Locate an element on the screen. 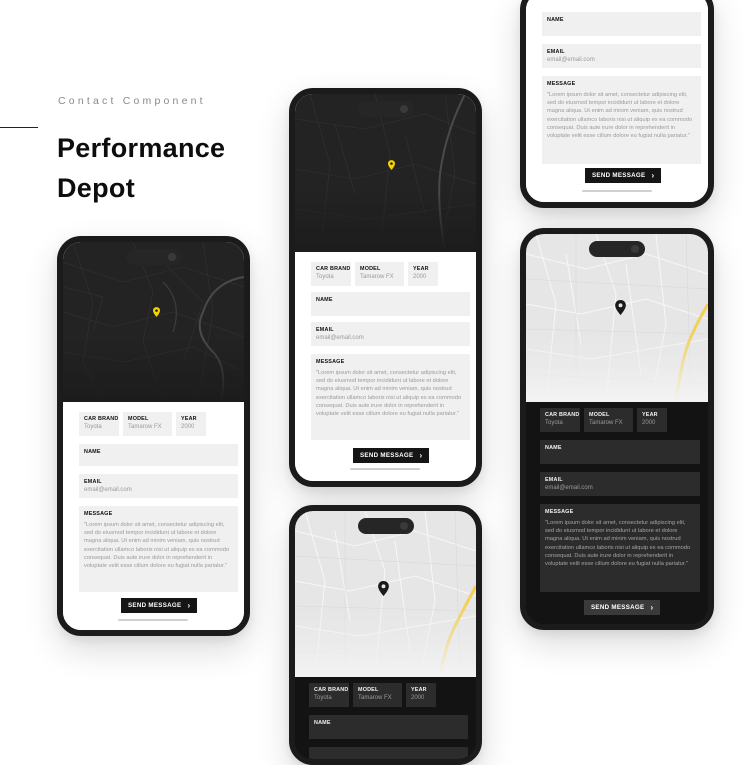 Image resolution: width=747 pixels, height=765 pixels. email-field is located at coordinates (388, 753).